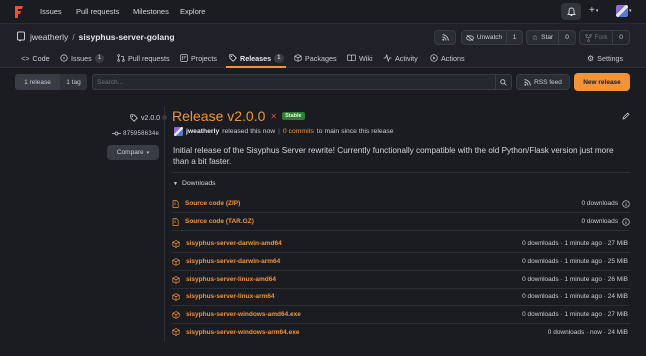  What do you see at coordinates (151, 11) in the screenshot?
I see `nav-milestones: Milestones` at bounding box center [151, 11].